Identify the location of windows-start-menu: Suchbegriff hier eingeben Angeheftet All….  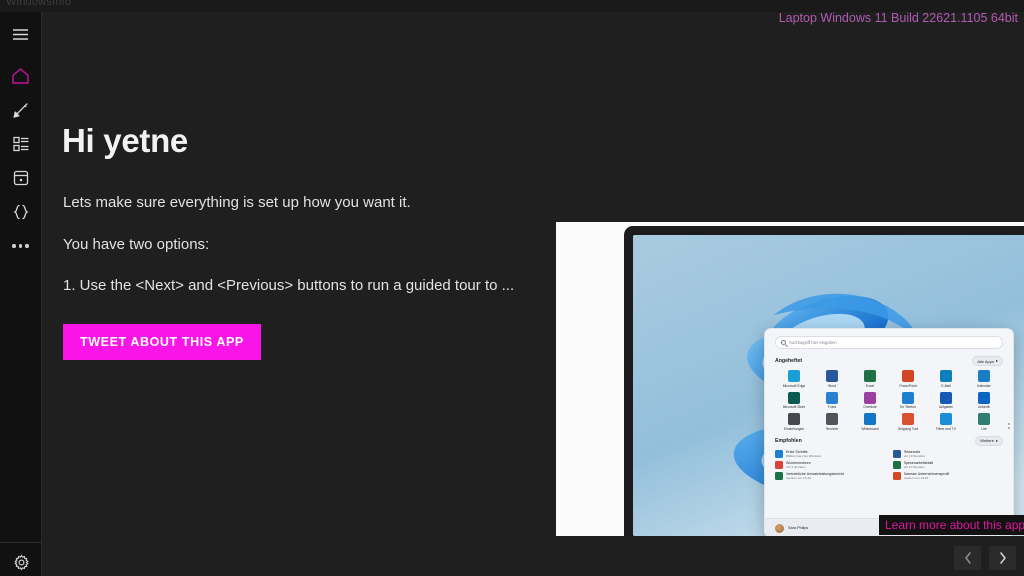
(889, 432).